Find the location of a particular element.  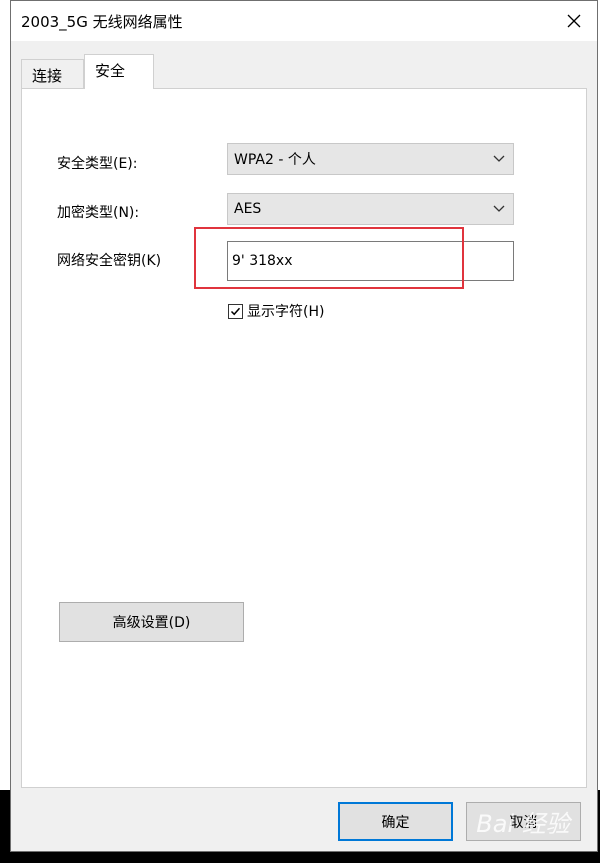

ok-button: 确定 is located at coordinates (395, 821).